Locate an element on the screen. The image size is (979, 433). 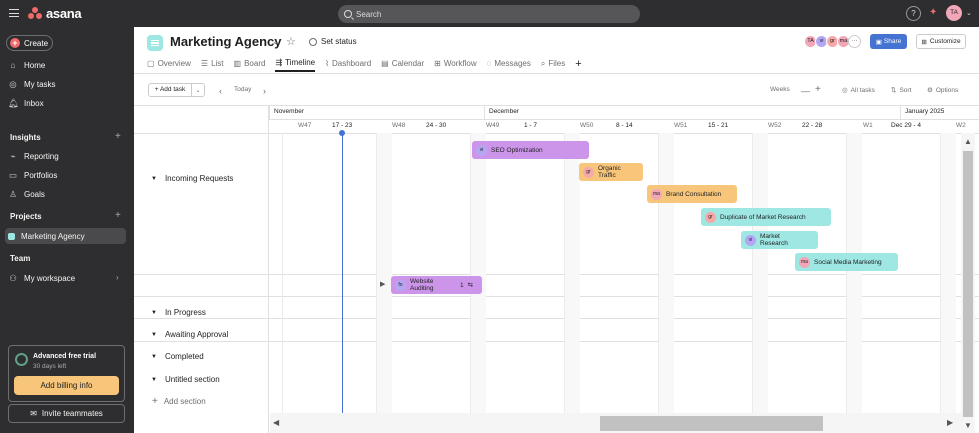
tab-messages: ◌ Messages is located at coordinates (509, 63).